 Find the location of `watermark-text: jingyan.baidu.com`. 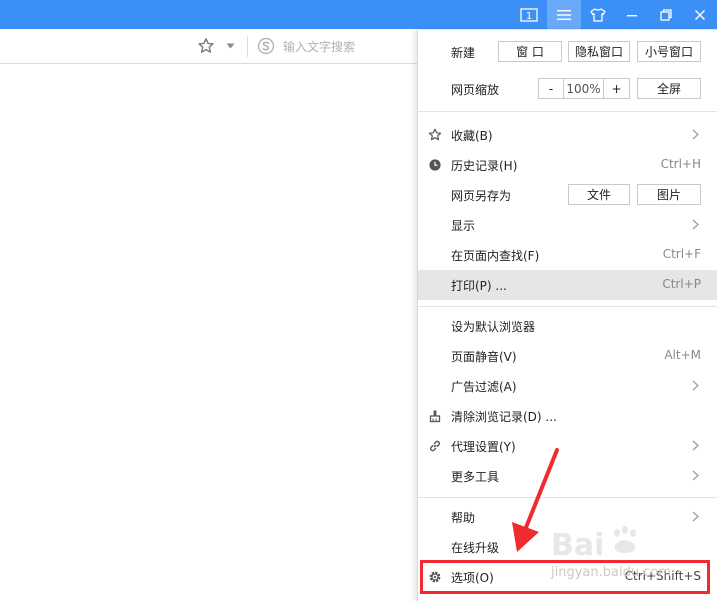

watermark-text: jingyan.baidu.com is located at coordinates (611, 572).